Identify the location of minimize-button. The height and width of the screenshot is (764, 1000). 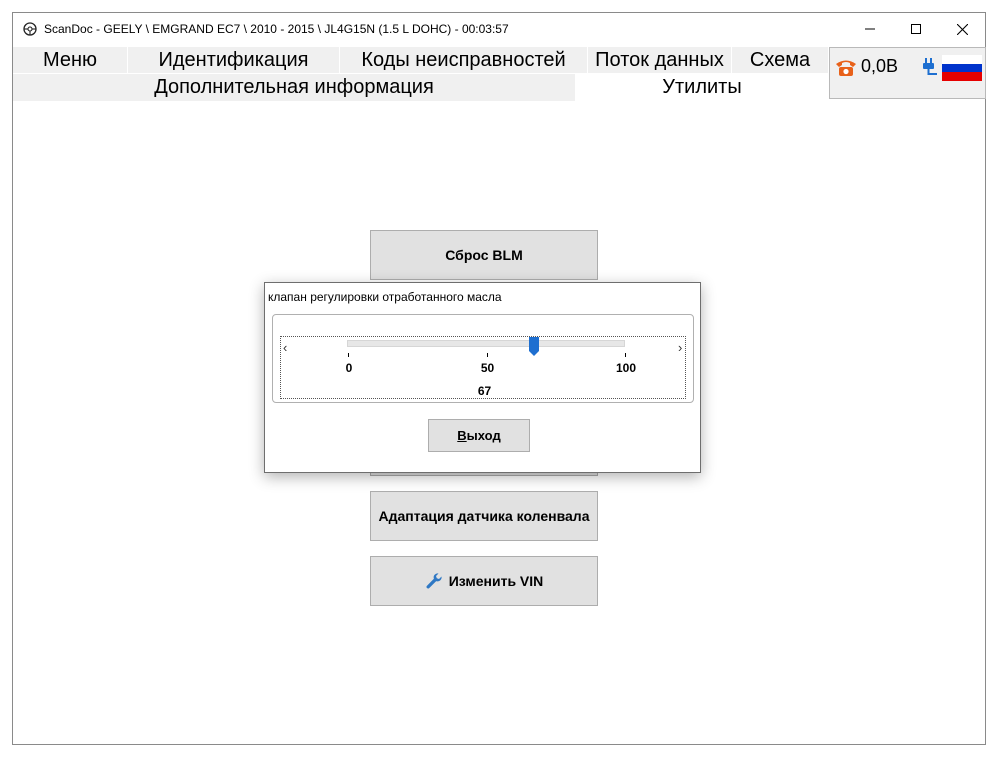
(870, 29).